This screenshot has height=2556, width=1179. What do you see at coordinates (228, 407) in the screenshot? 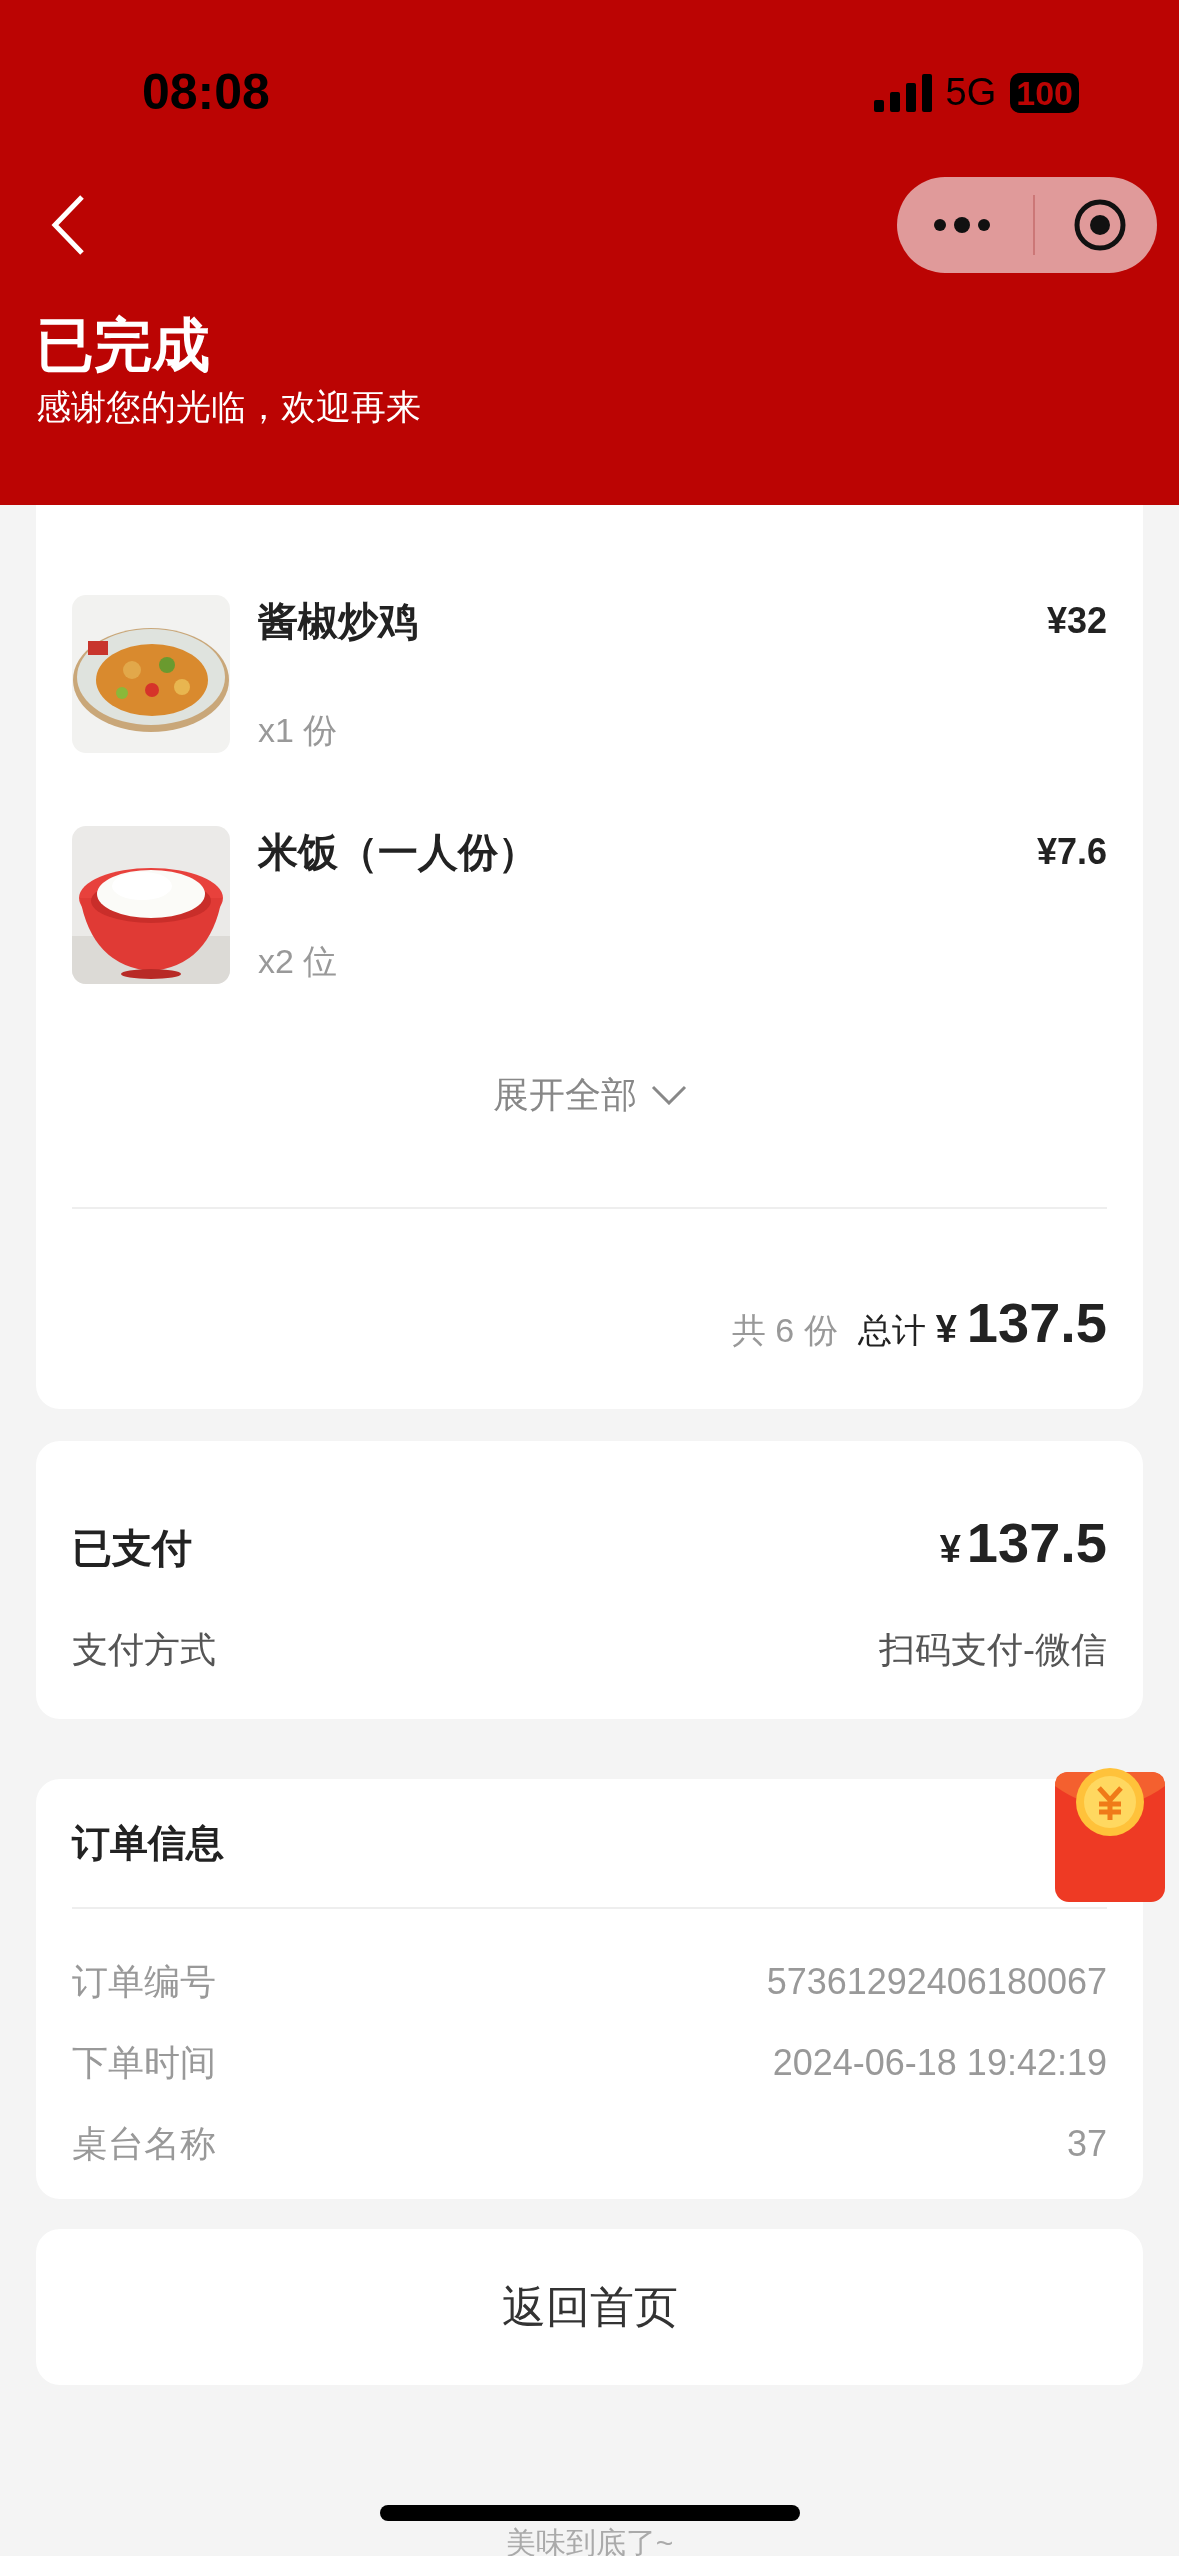
I see `status-subtitle: 感谢您的光临，欢迎再来` at bounding box center [228, 407].